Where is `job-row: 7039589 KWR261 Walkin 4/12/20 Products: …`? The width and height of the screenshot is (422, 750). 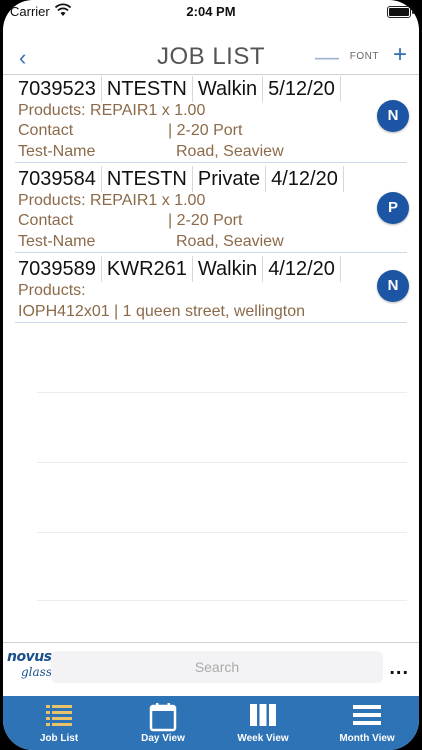
job-row: 7039589 KWR261 Walkin 4/12/20 Products: … is located at coordinates (211, 289).